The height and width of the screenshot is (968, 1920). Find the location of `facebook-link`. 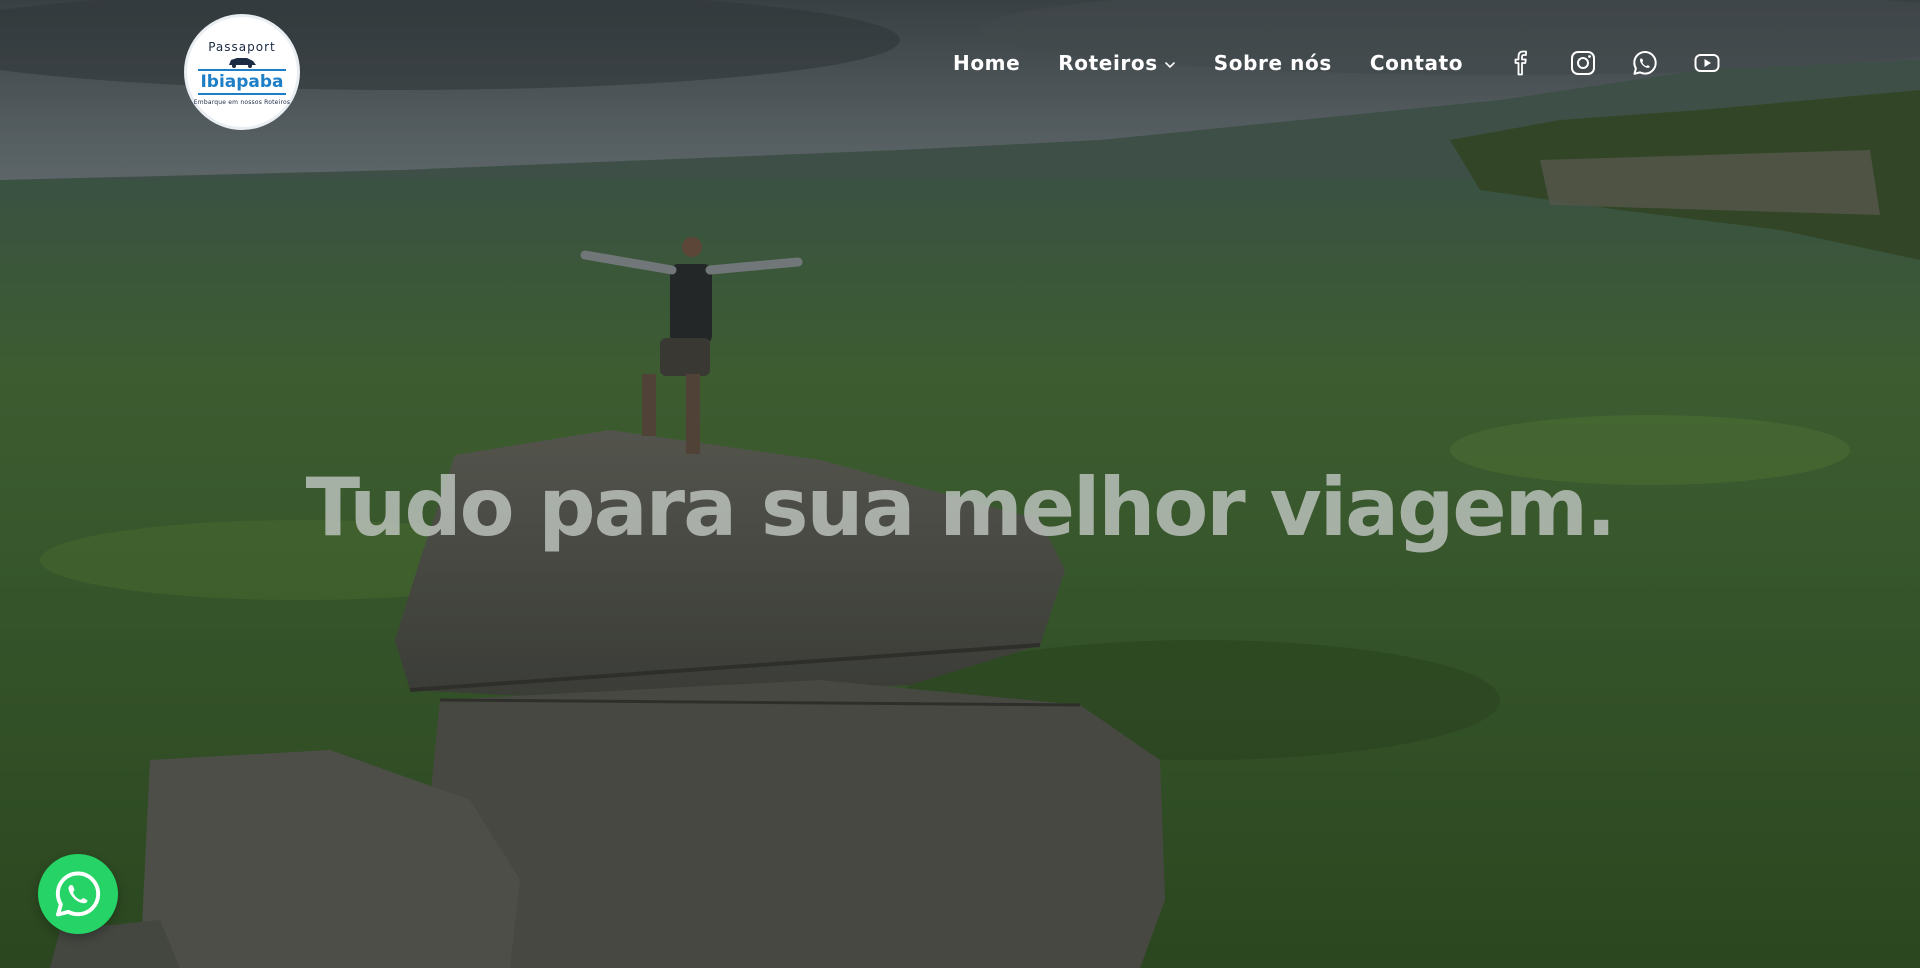

facebook-link is located at coordinates (1521, 63).